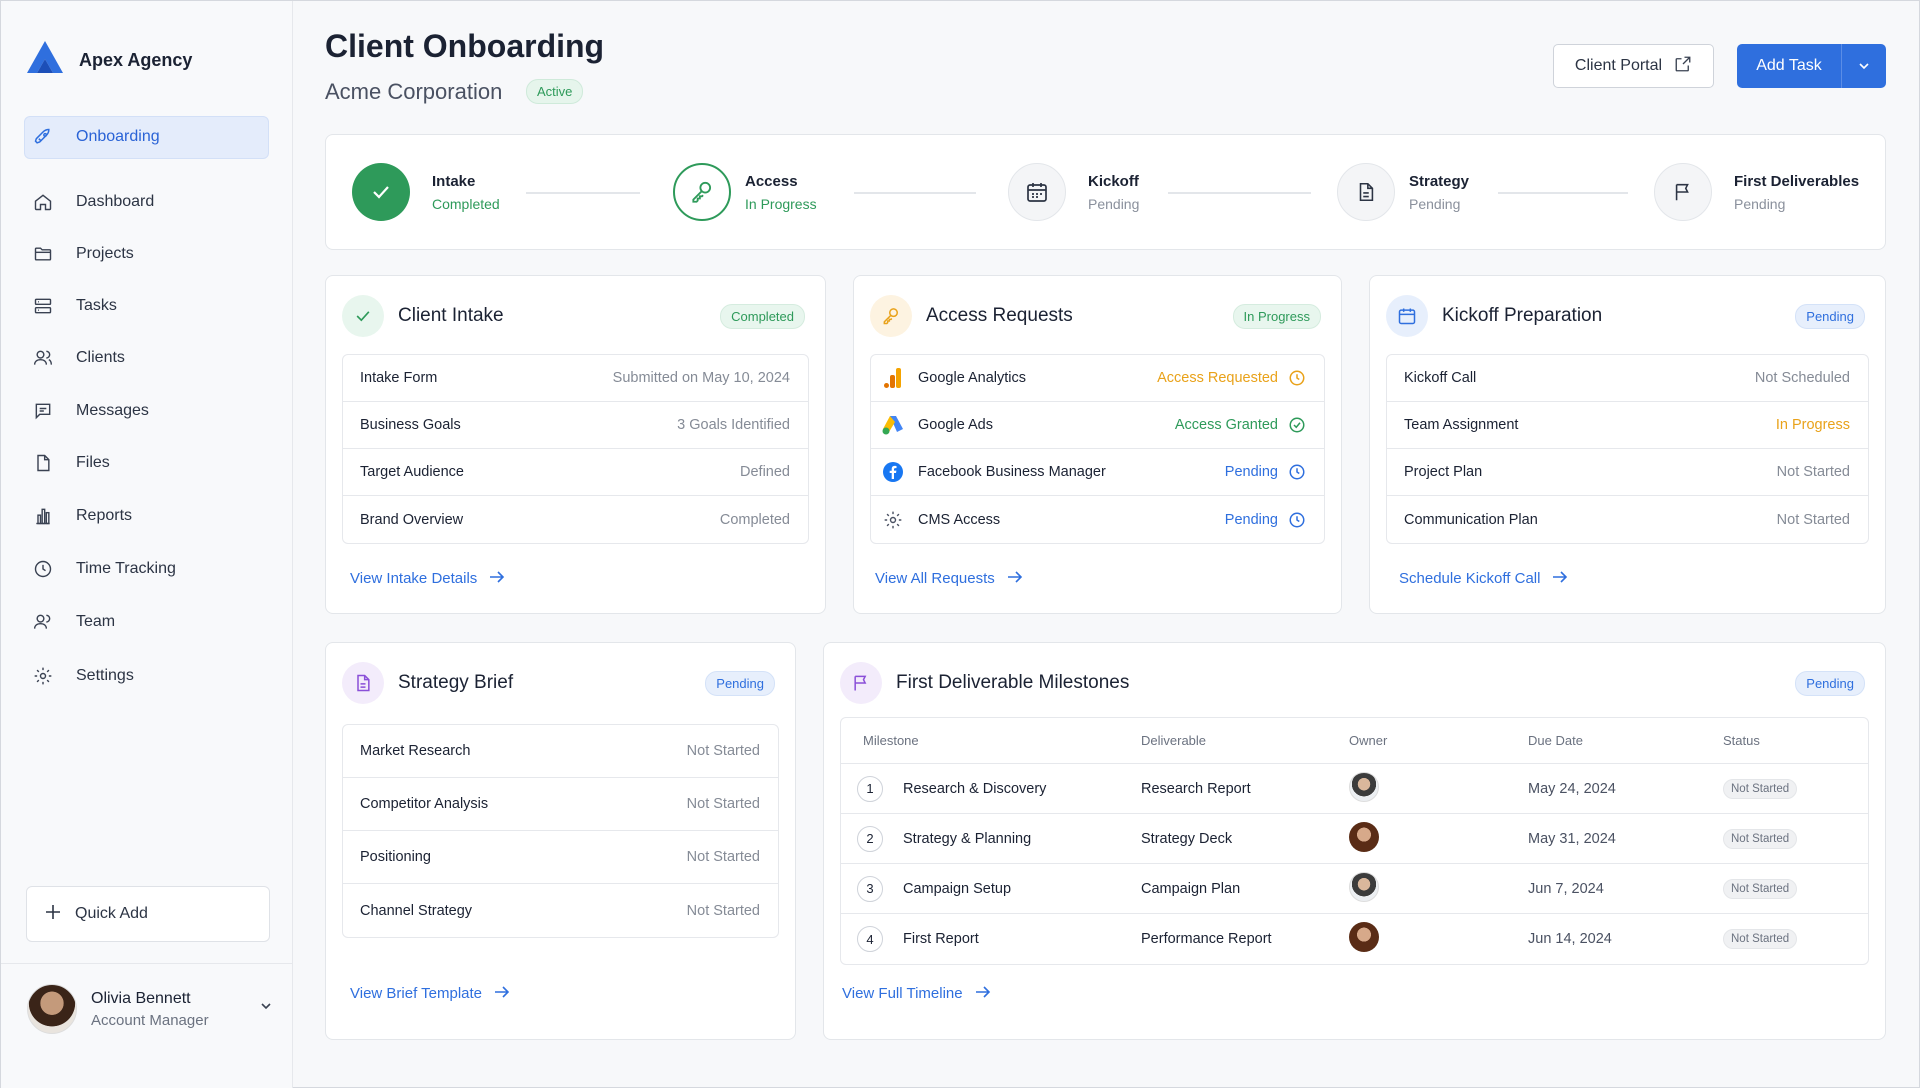 The image size is (1920, 1088). I want to click on column-header: Due Date, so click(1555, 740).